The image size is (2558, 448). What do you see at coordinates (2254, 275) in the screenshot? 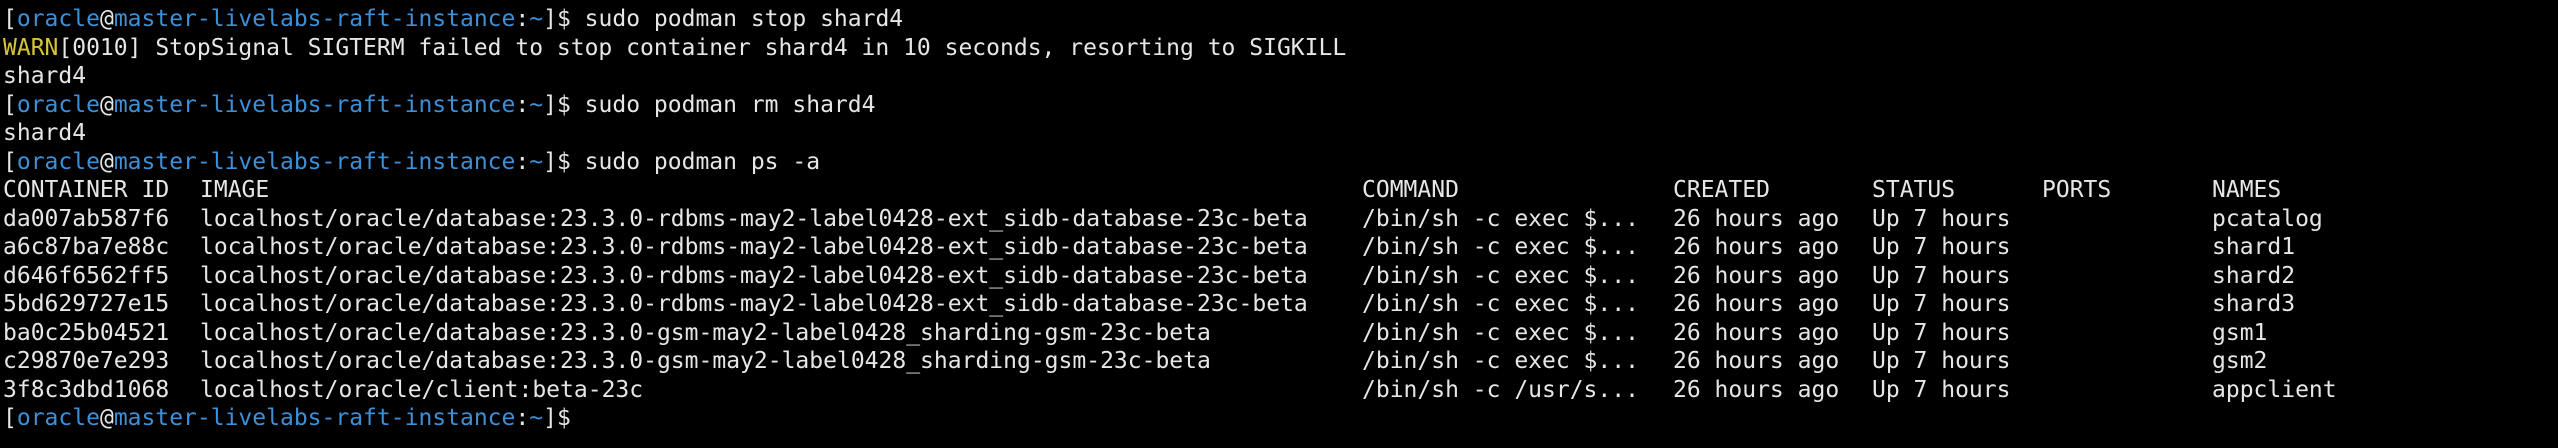
I see `cell-names: shard2` at bounding box center [2254, 275].